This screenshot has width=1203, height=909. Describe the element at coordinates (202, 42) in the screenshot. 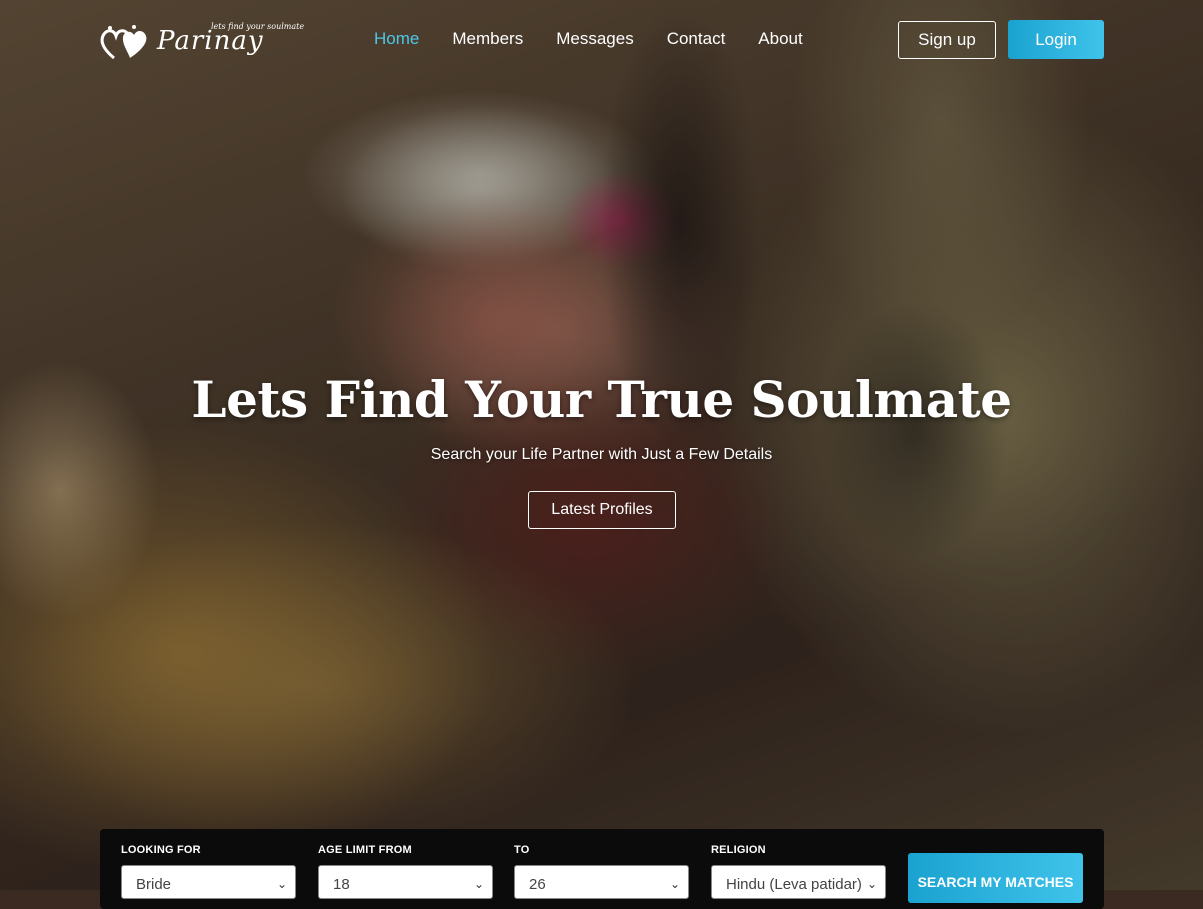

I see `brand-logo: Parinay lets find your soulmate` at that location.